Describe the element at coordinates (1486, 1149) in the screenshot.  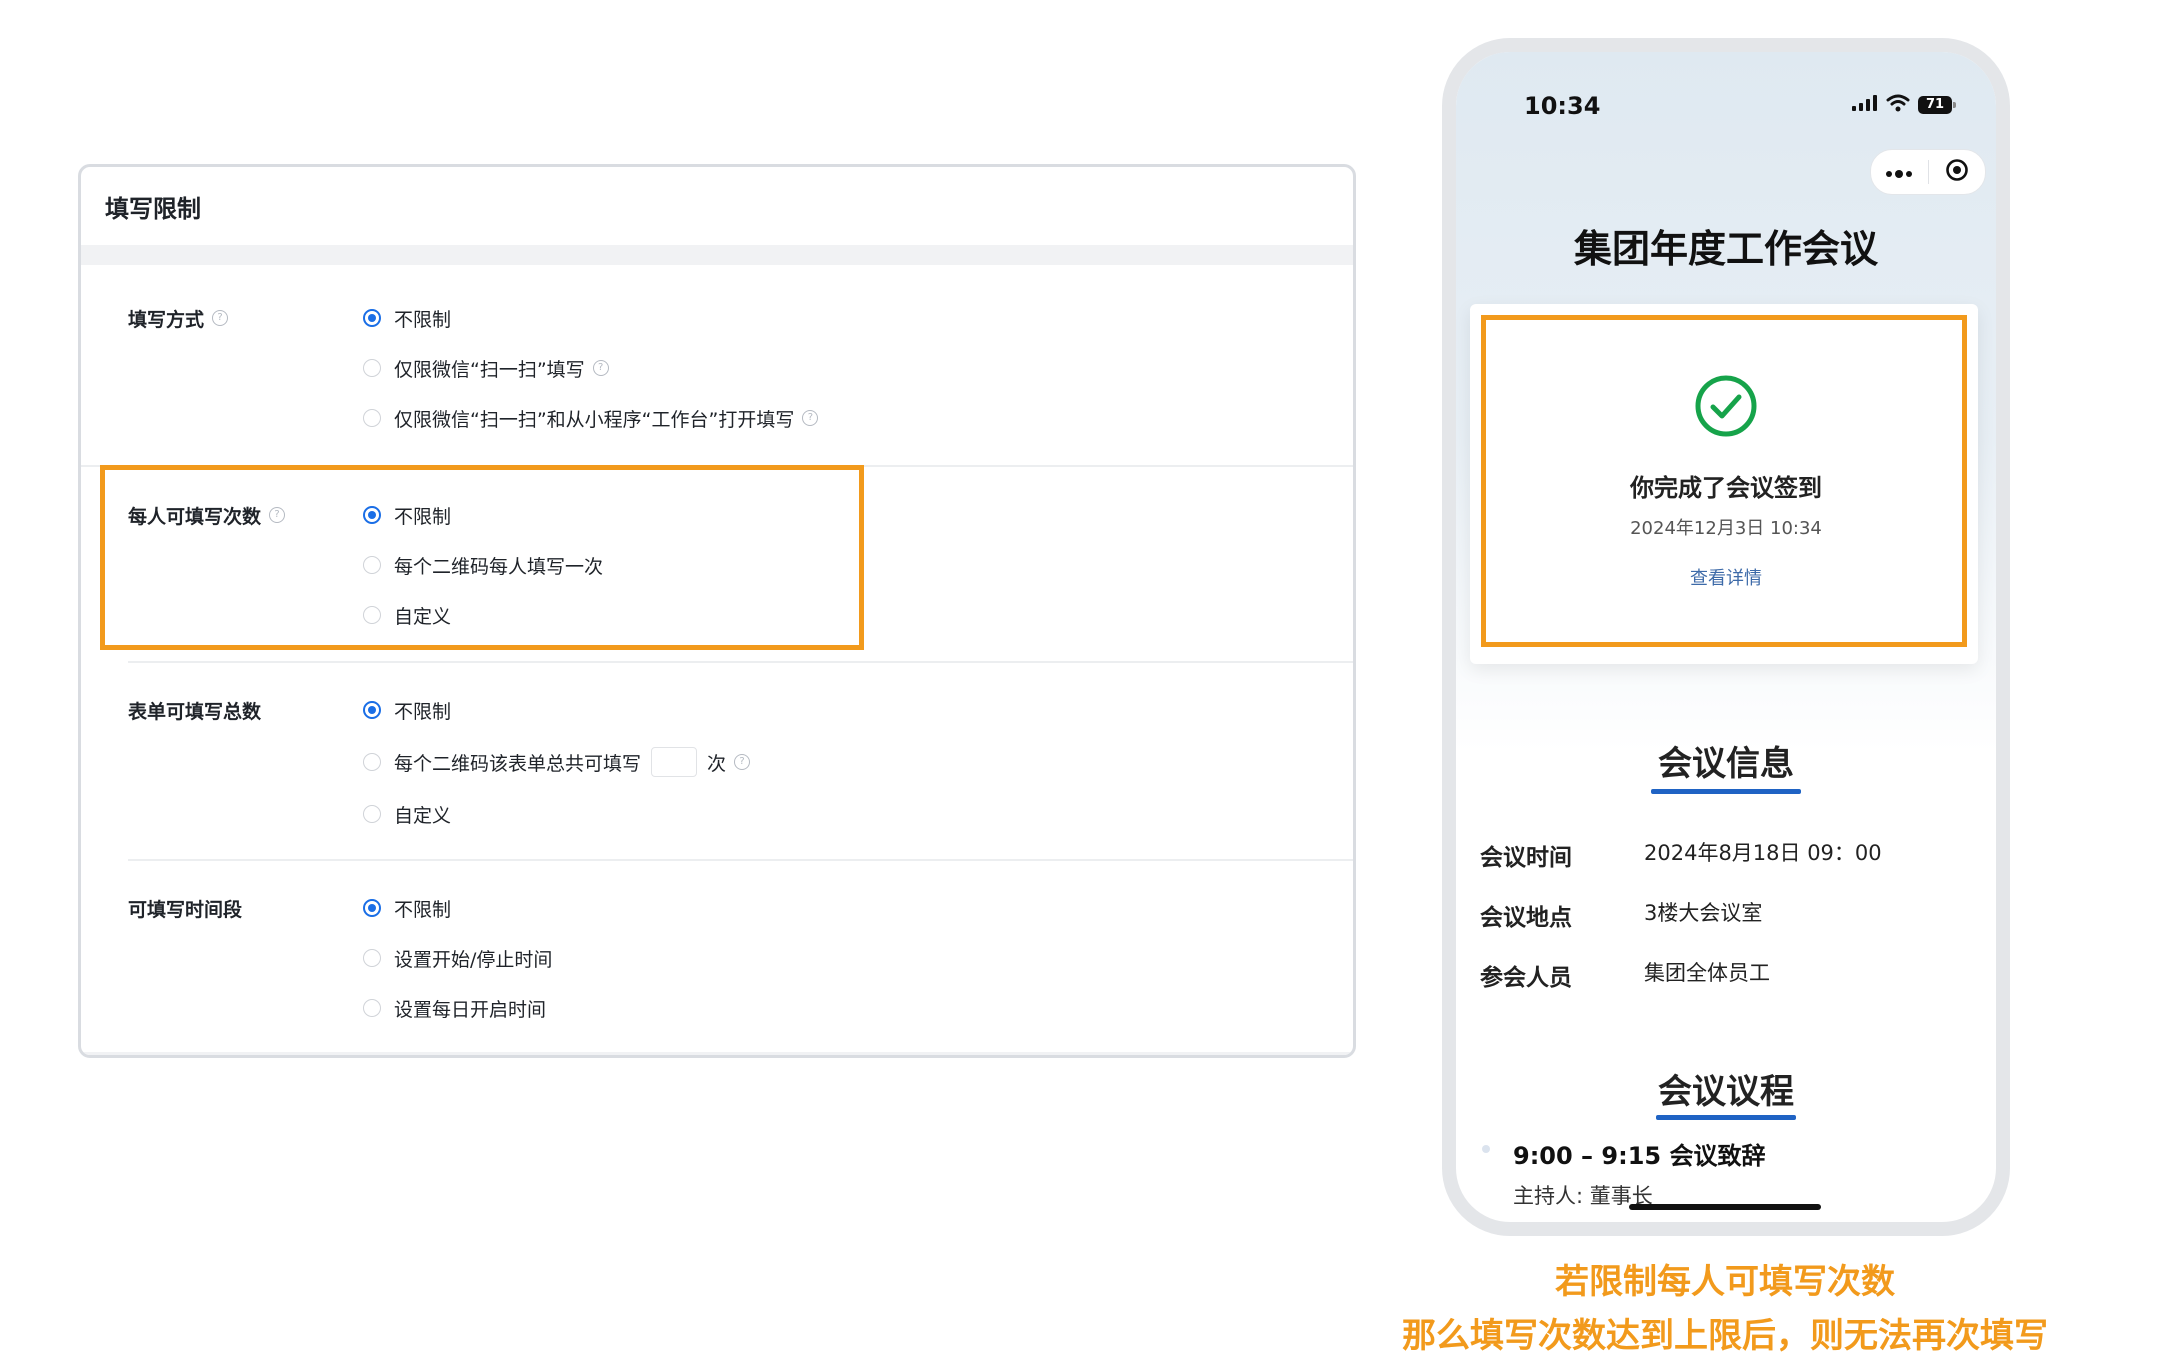
I see `timeline-dot` at that location.